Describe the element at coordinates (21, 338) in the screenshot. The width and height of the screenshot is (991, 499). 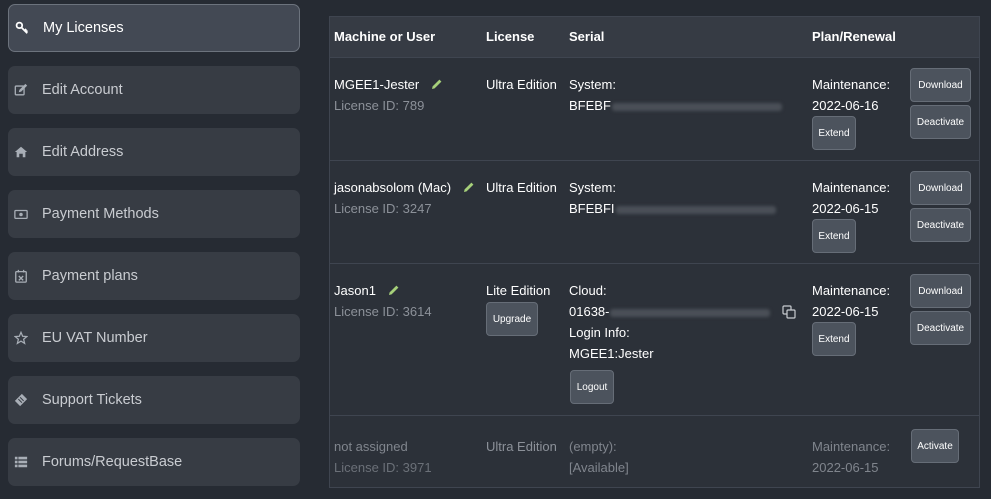
I see `star-icon` at that location.